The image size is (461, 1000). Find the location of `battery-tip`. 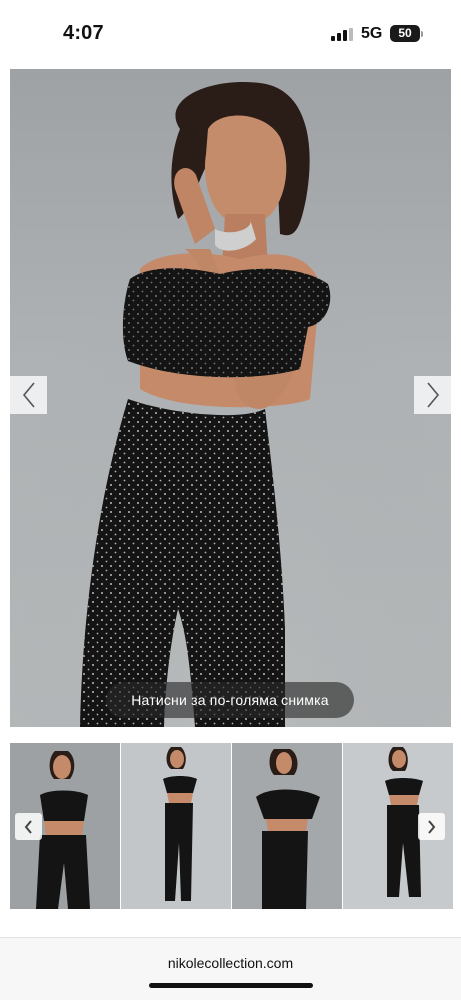

battery-tip is located at coordinates (422, 34).